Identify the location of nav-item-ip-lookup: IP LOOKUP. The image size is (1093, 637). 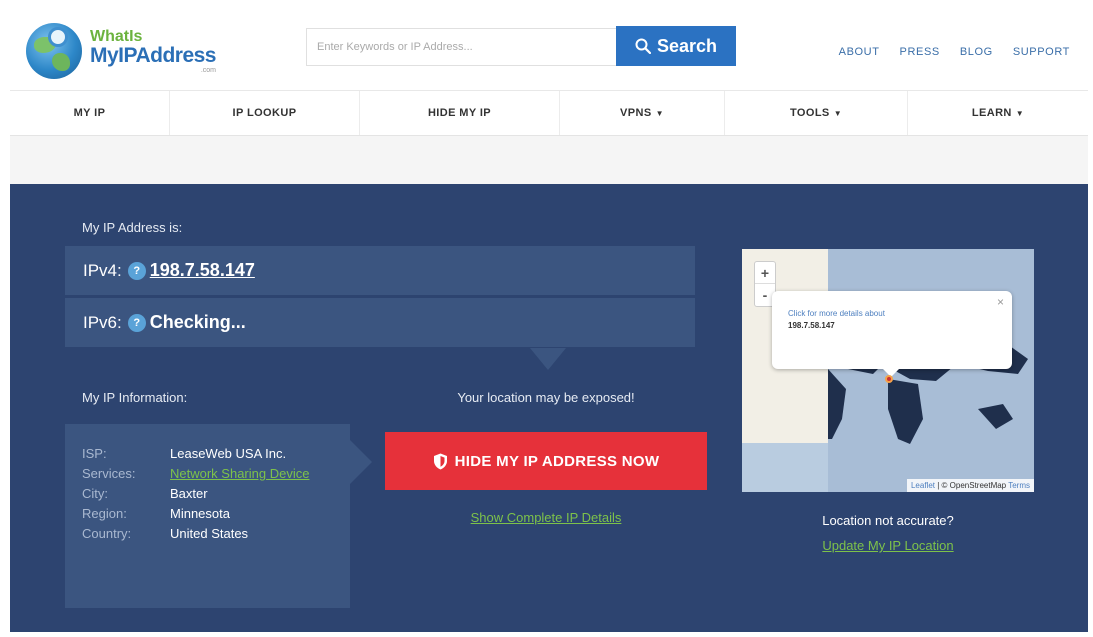
(265, 113).